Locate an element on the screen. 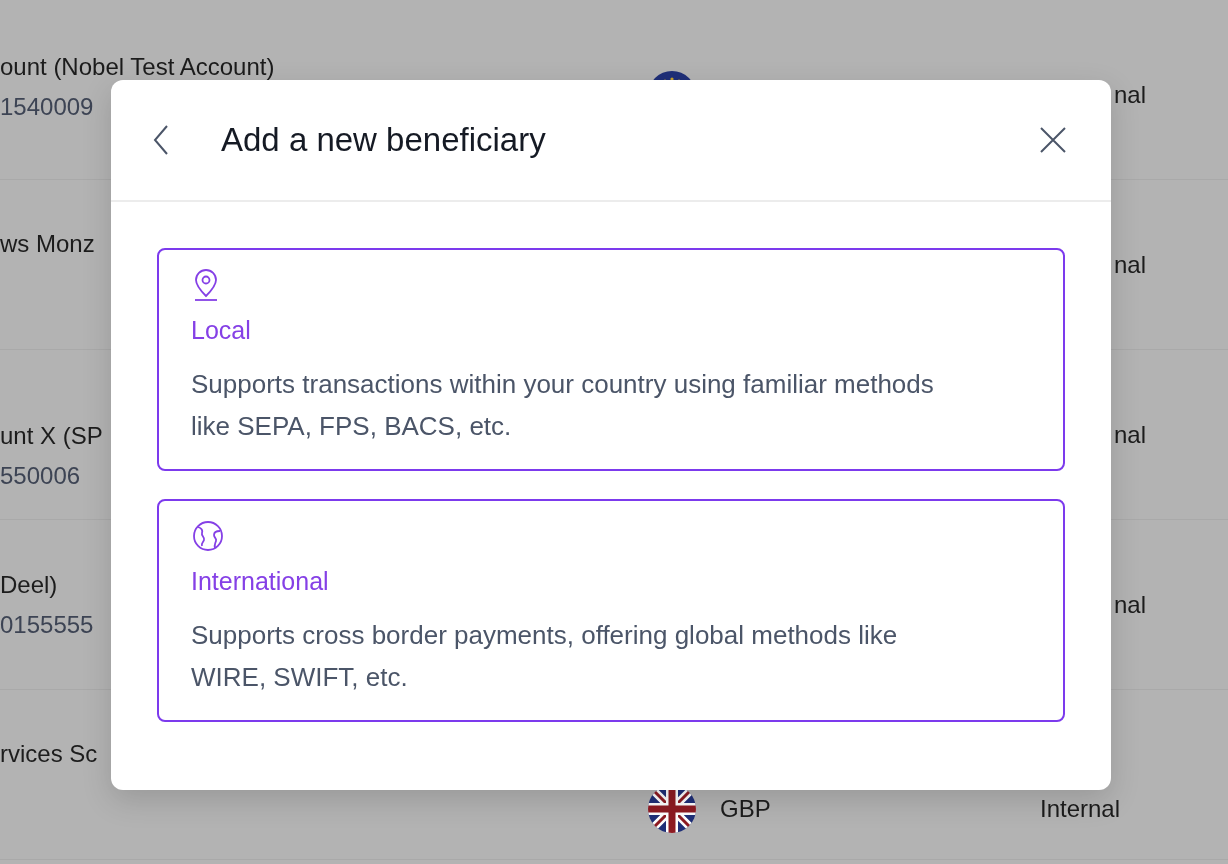 The height and width of the screenshot is (864, 1228). globe-icon is located at coordinates (208, 536).